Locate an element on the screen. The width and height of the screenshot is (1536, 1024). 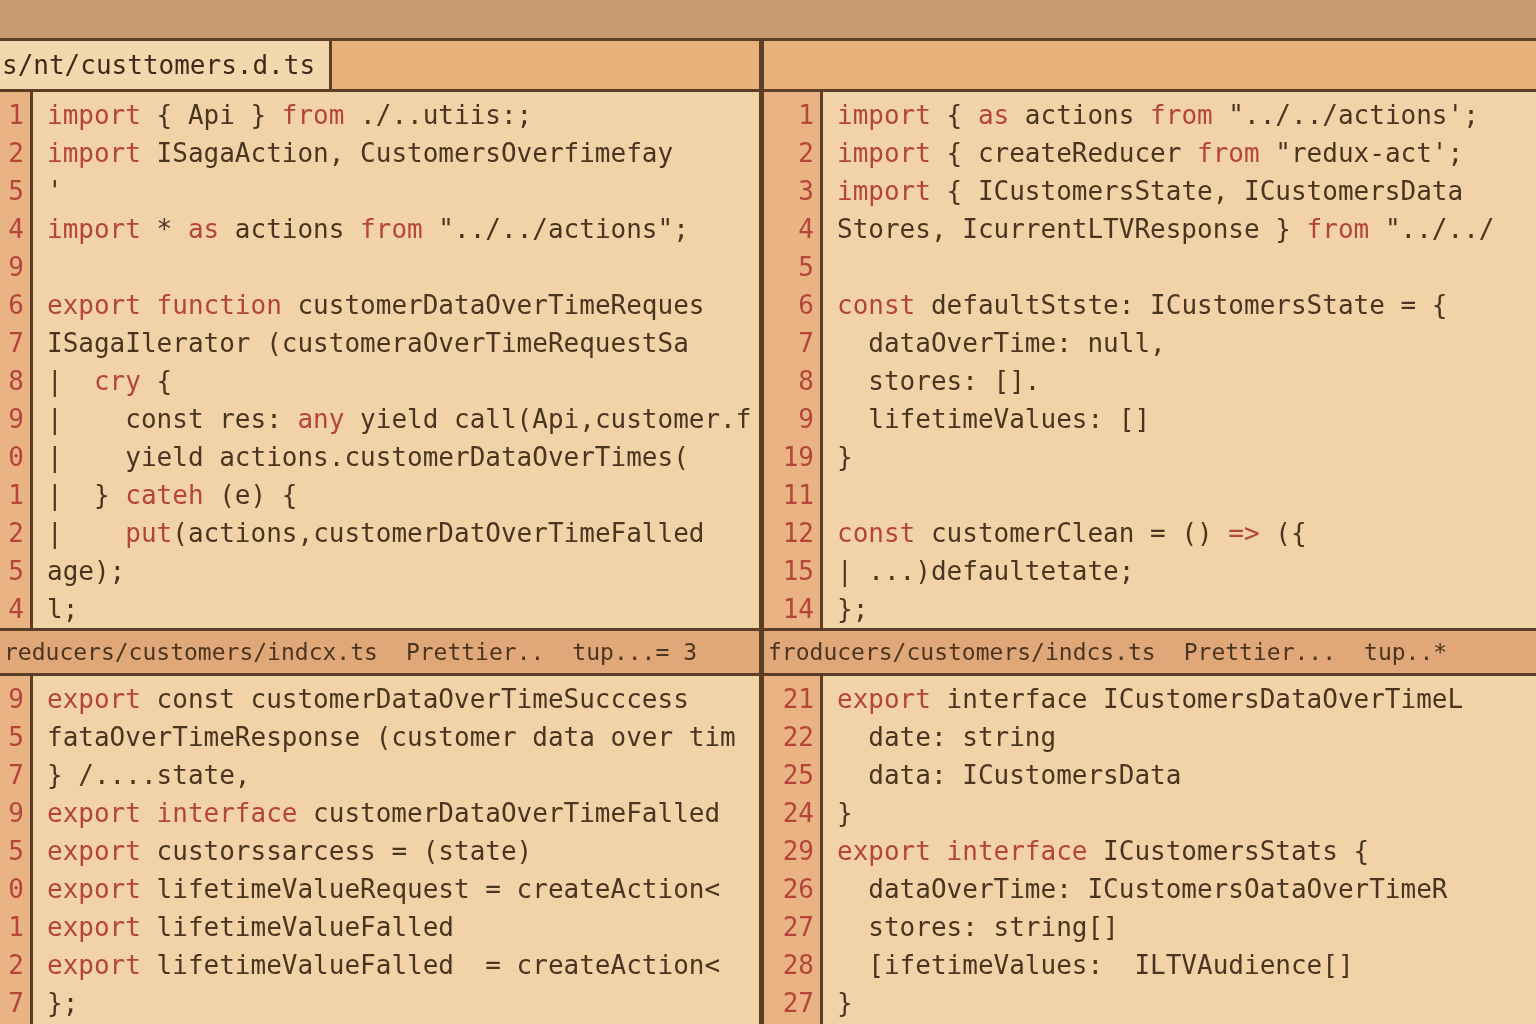
code-line: export lifetimeValueFalled = createAction< is located at coordinates (384, 965).